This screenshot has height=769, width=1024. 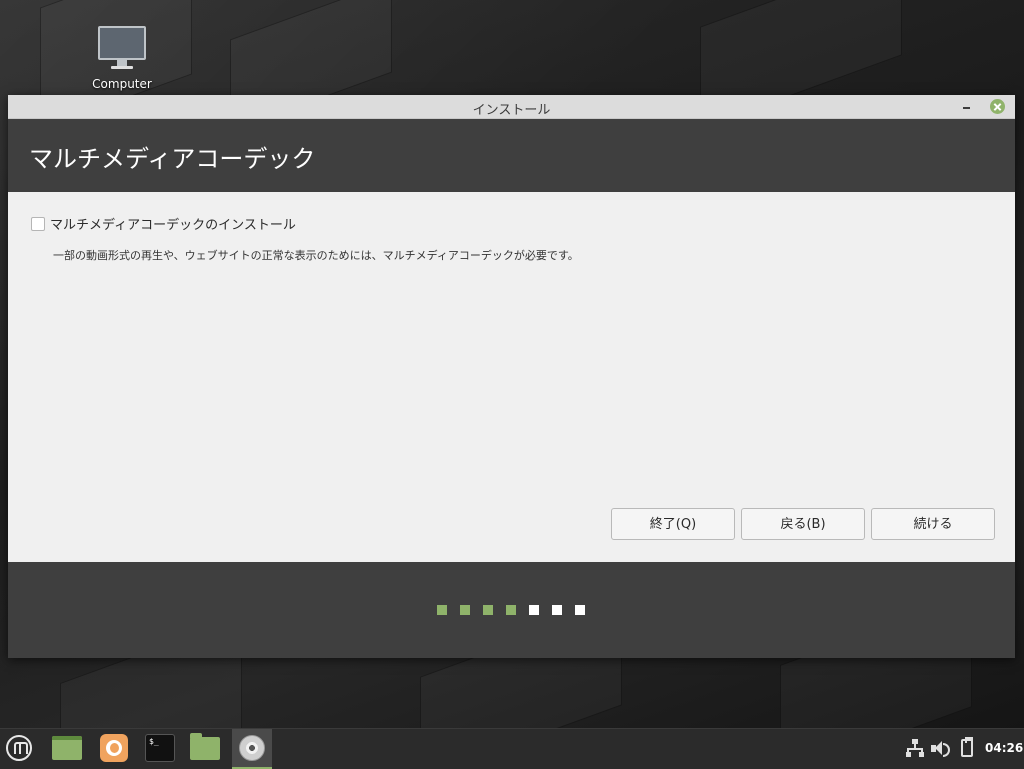 I want to click on window-title: インストール, so click(x=511, y=110).